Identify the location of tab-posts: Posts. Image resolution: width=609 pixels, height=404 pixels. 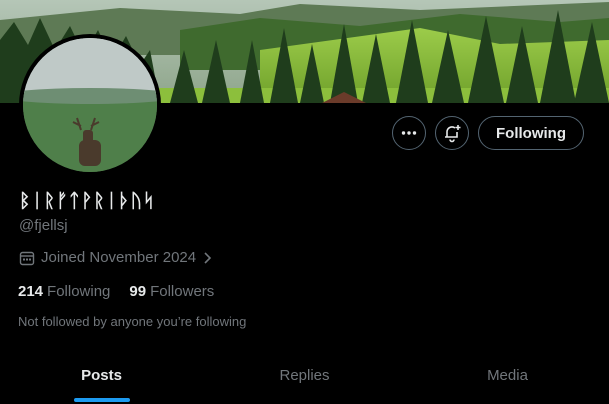
(101, 375).